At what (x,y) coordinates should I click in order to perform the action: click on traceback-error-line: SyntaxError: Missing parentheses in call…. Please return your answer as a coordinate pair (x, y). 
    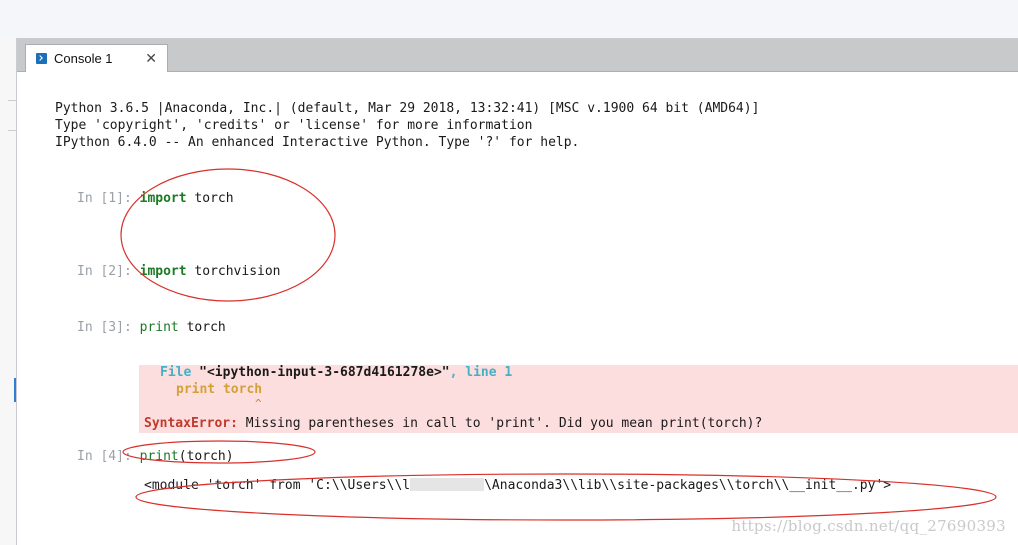
    Looking at the image, I should click on (453, 423).